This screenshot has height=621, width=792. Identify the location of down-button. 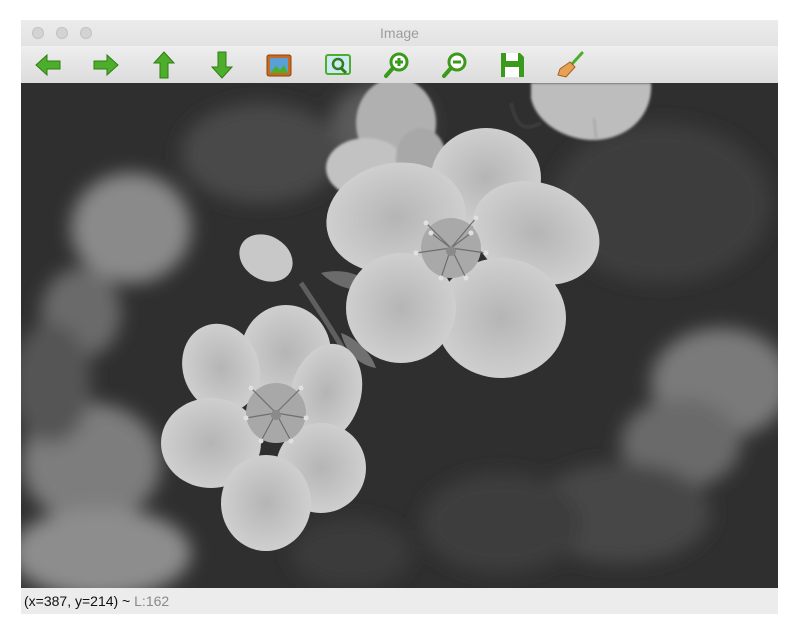
(222, 65).